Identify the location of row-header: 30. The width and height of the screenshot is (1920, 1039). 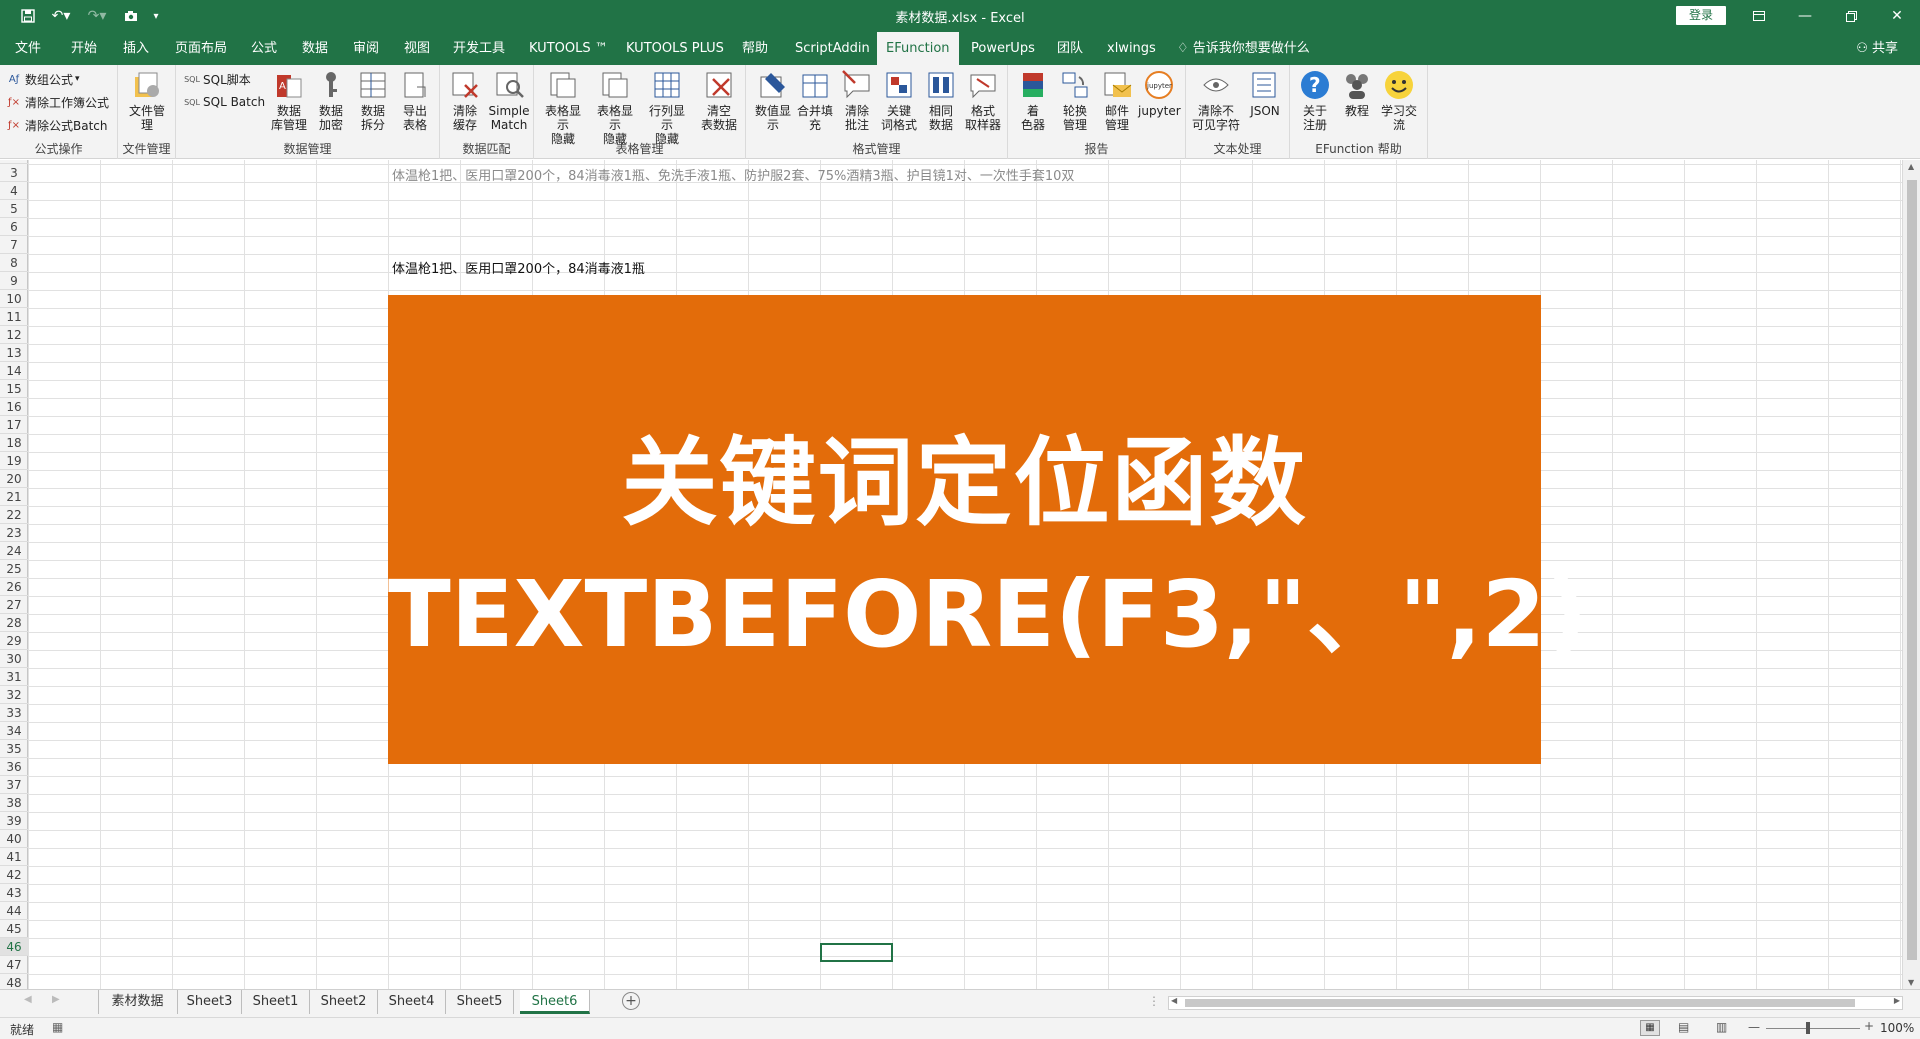
(14, 659).